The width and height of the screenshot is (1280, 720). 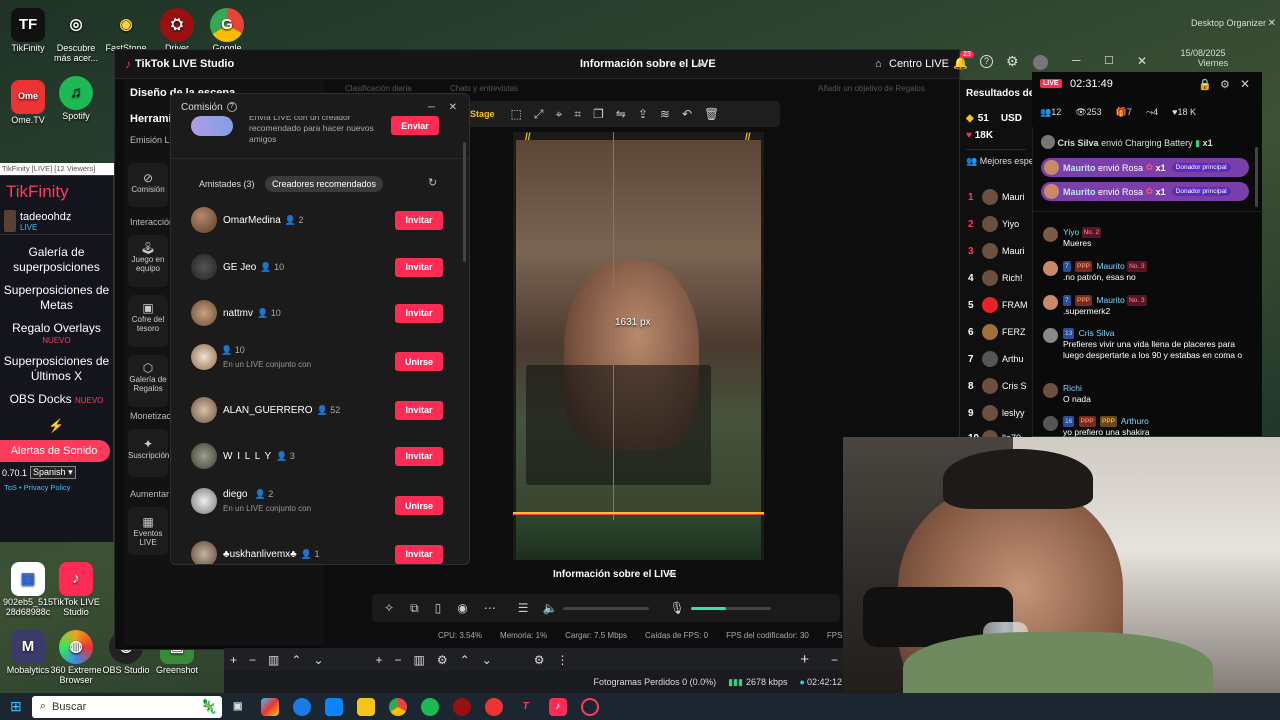 What do you see at coordinates (484, 88) in the screenshot?
I see `tab-chats: Chats y entrevistas` at bounding box center [484, 88].